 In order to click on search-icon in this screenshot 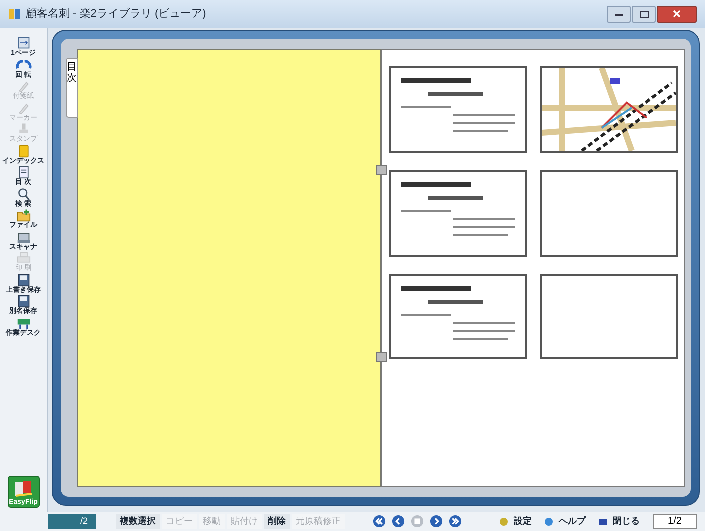, I will do `click(24, 193)`.